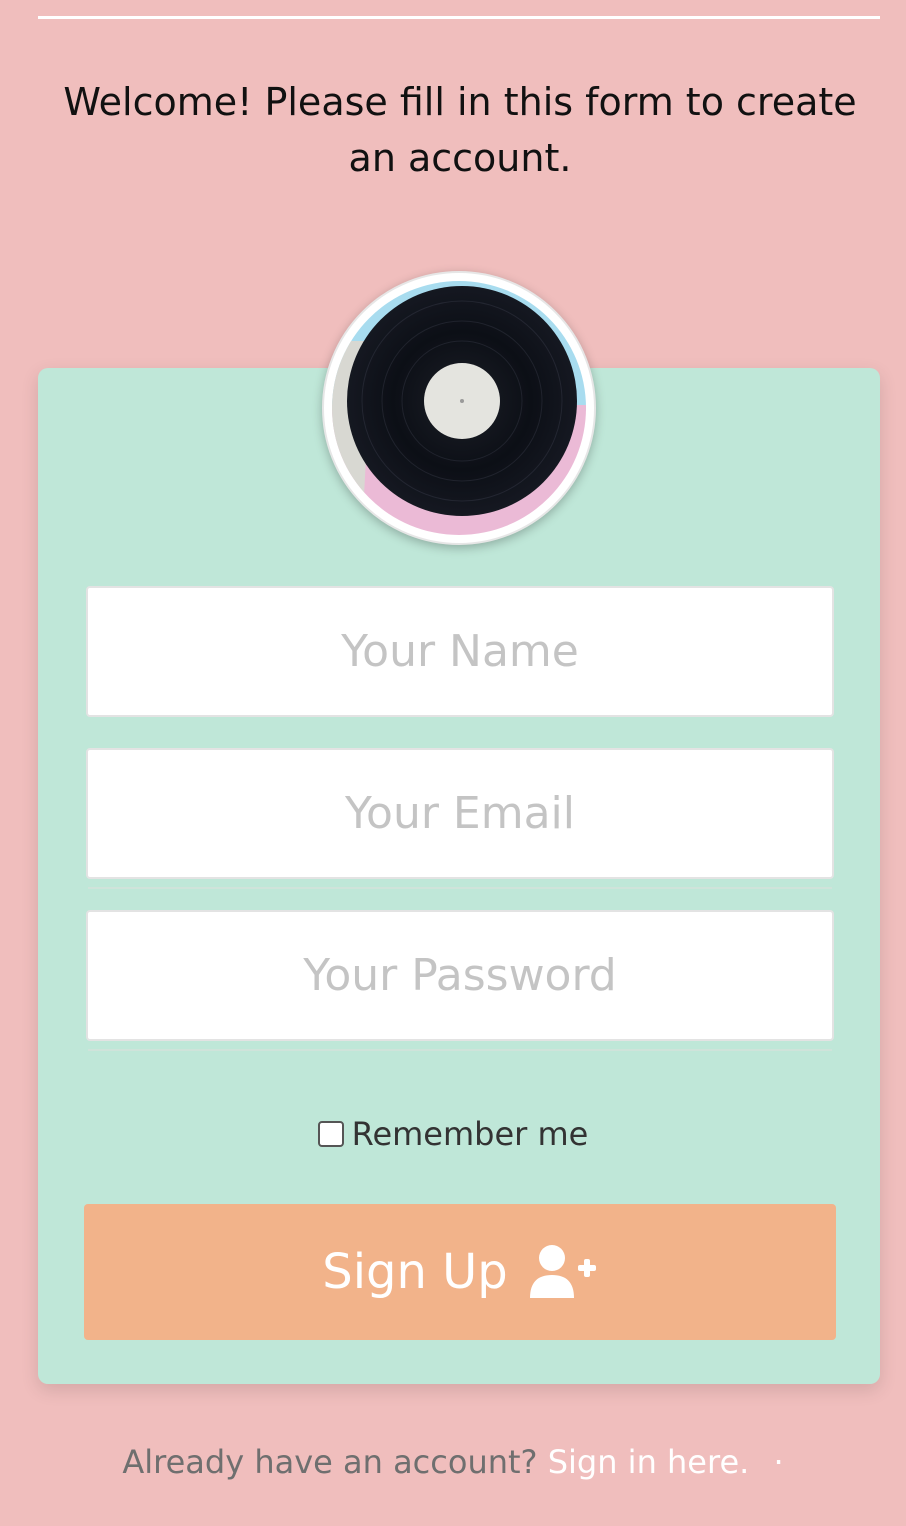 The width and height of the screenshot is (906, 1526). I want to click on password-input, so click(460, 975).